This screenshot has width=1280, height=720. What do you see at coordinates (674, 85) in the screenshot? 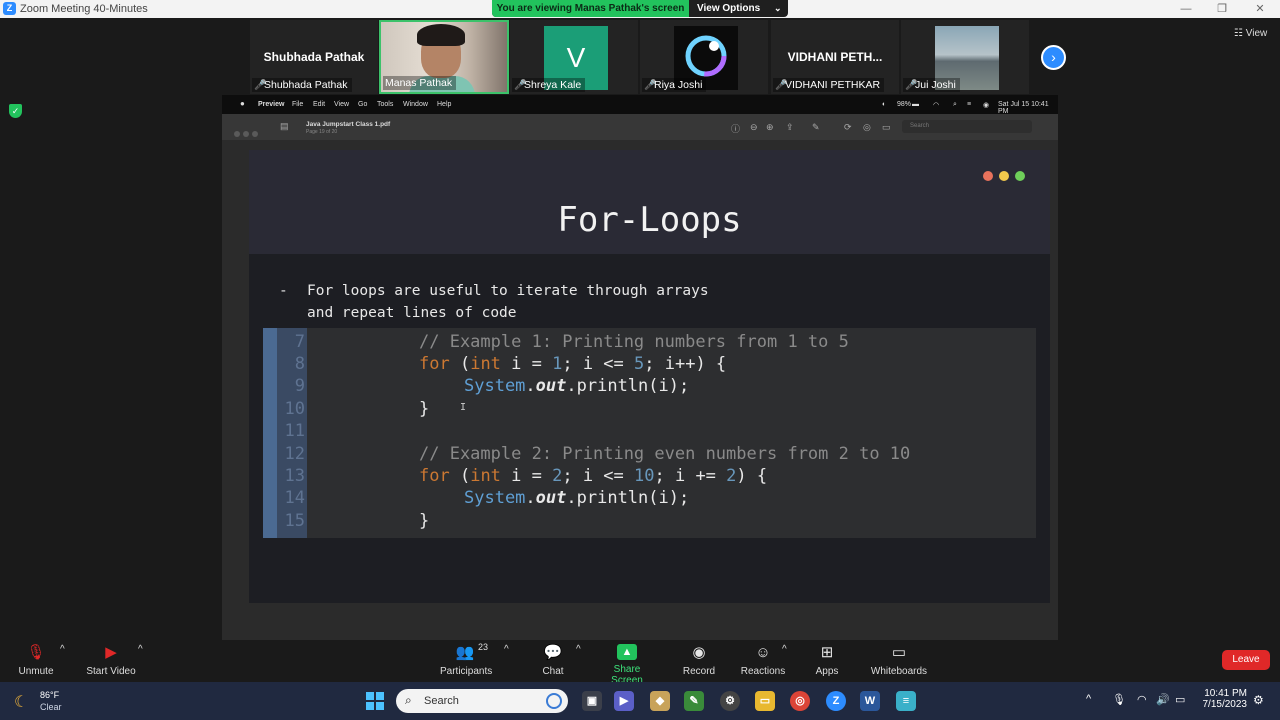
I see `participant-nameplate: 🎤Riya Joshi` at bounding box center [674, 85].